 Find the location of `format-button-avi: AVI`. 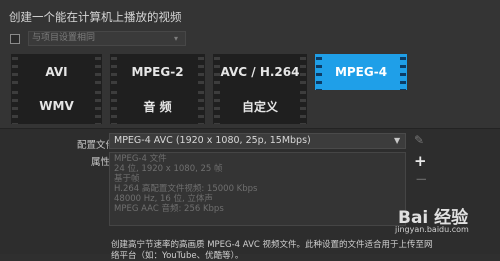

format-button-avi: AVI is located at coordinates (56, 72).